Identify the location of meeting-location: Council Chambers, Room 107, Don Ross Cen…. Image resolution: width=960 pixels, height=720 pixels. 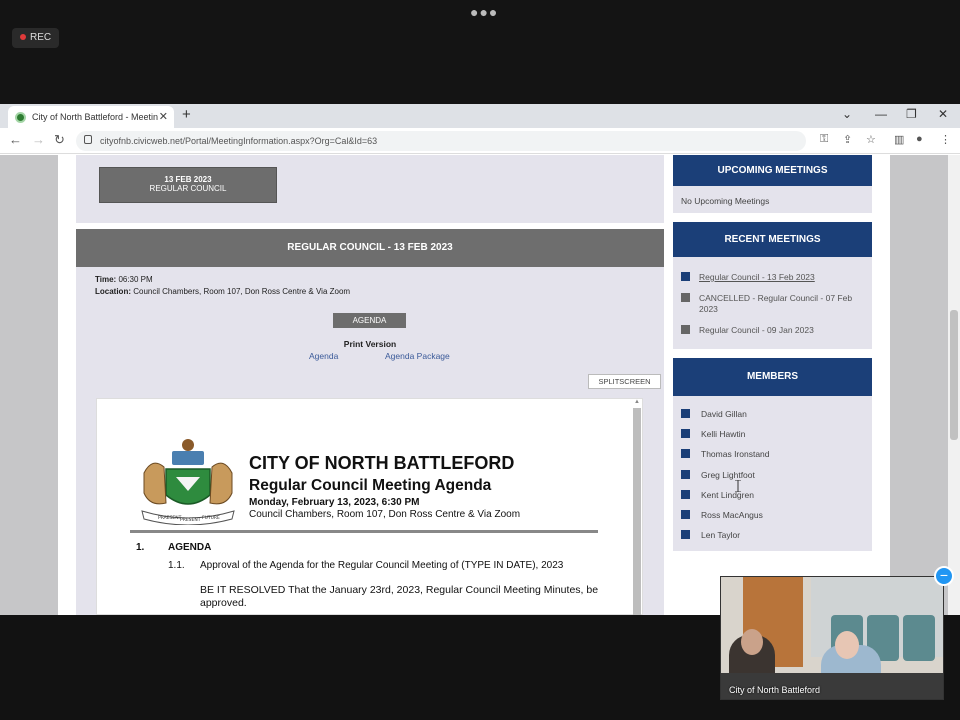
(242, 291).